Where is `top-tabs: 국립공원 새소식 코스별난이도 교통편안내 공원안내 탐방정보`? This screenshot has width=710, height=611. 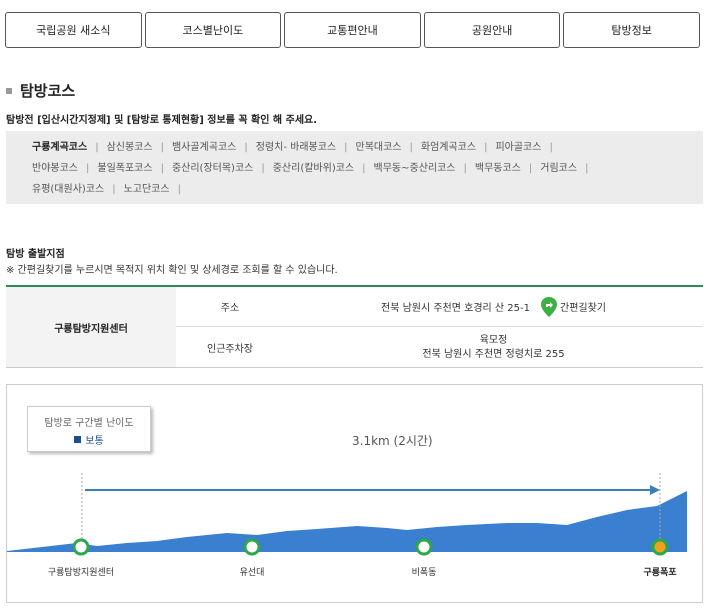
top-tabs: 국립공원 새소식 코스별난이도 교통편안내 공원안내 탐방정보 is located at coordinates (352, 30).